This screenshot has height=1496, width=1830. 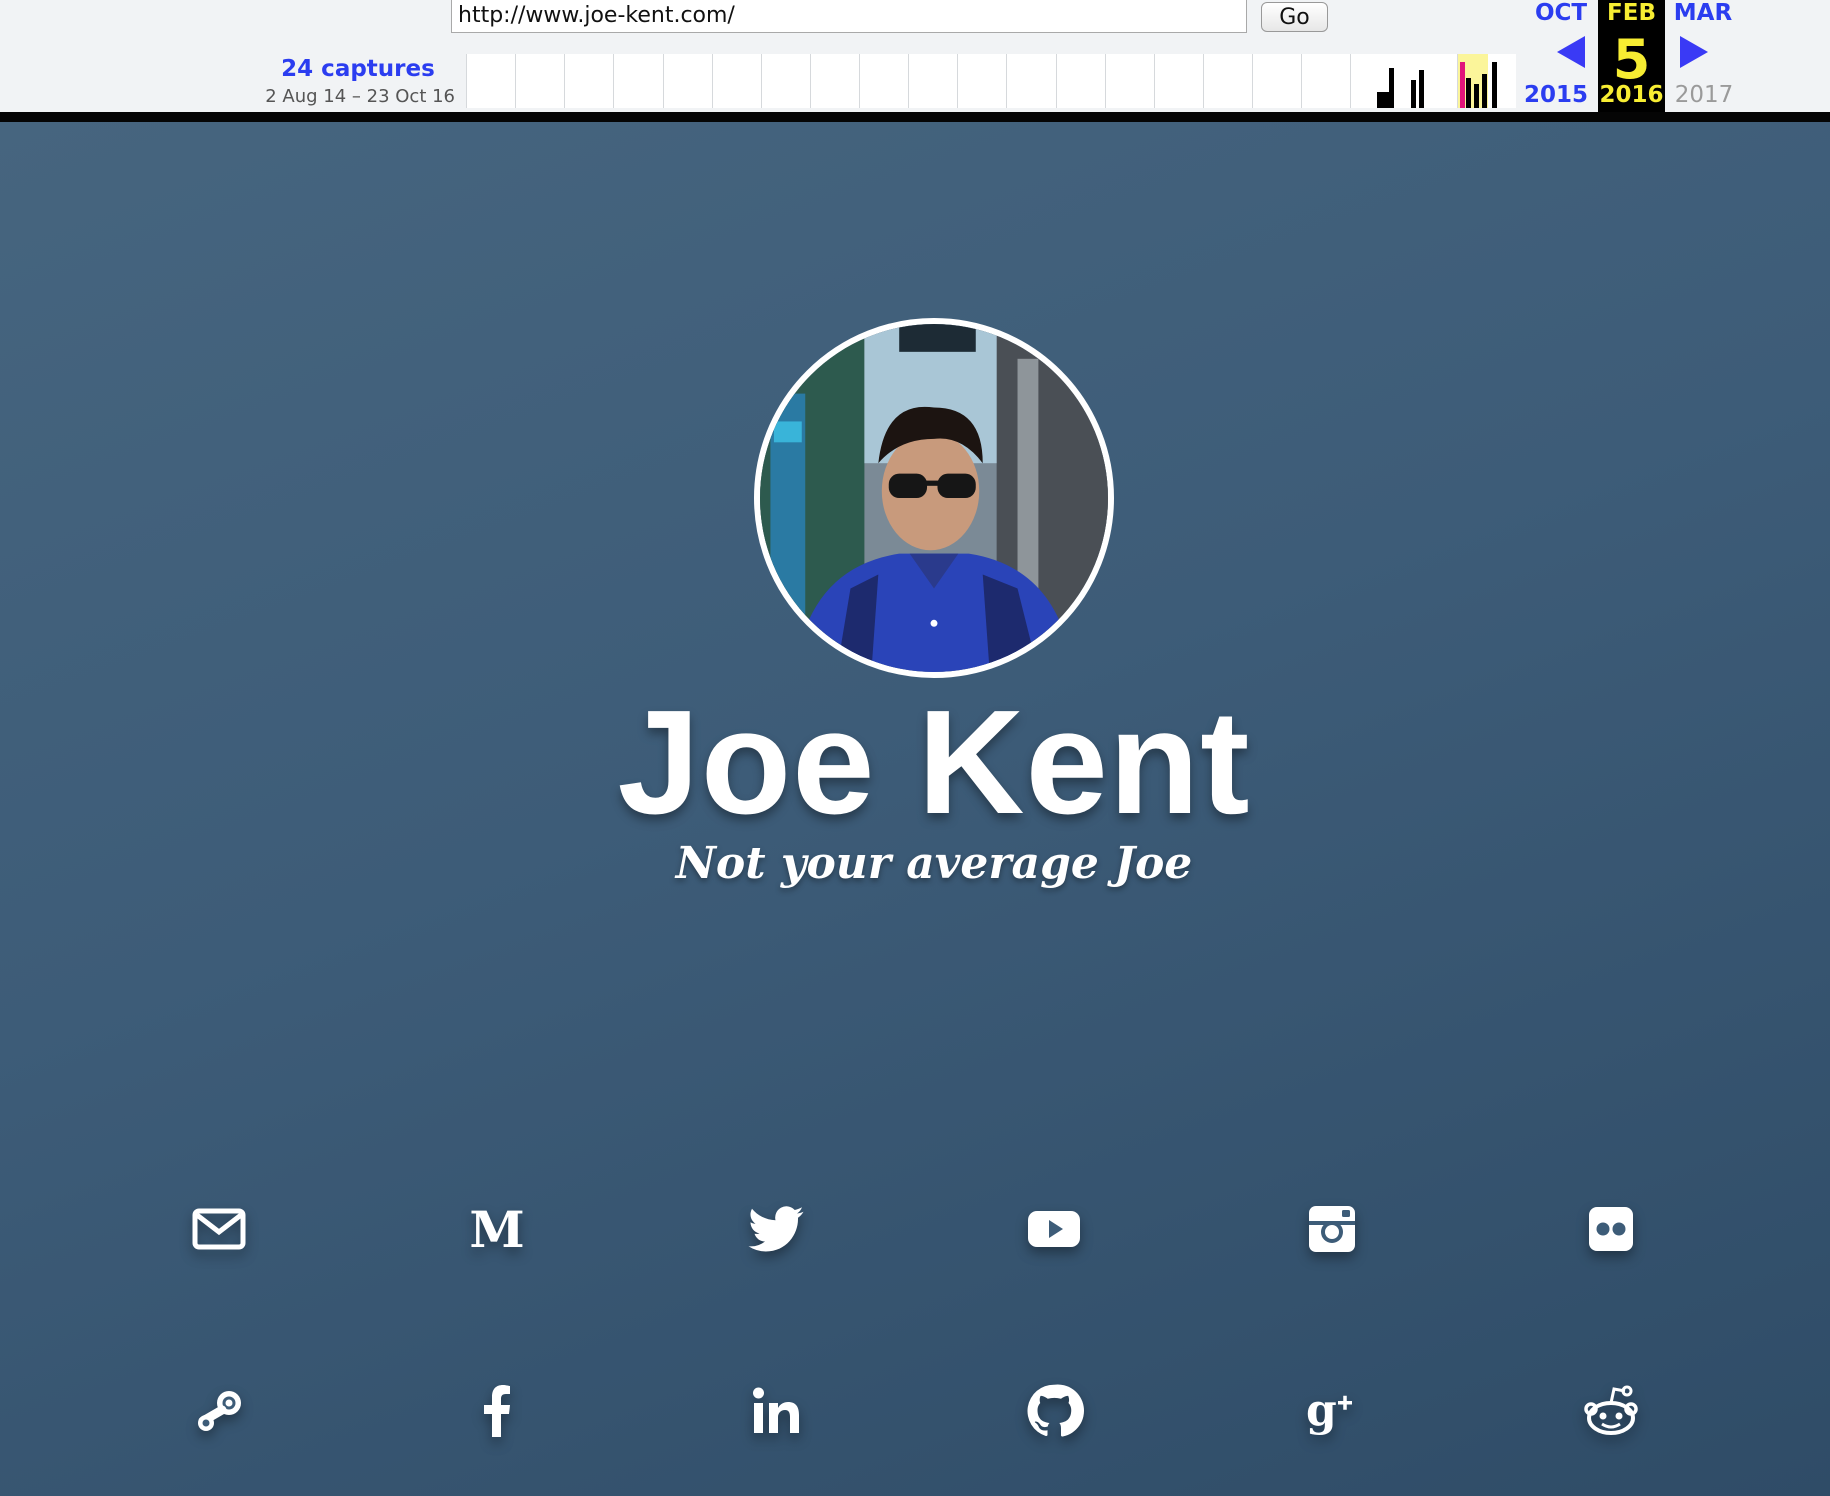 I want to click on google-plus-link: g, so click(x=1332, y=1411).